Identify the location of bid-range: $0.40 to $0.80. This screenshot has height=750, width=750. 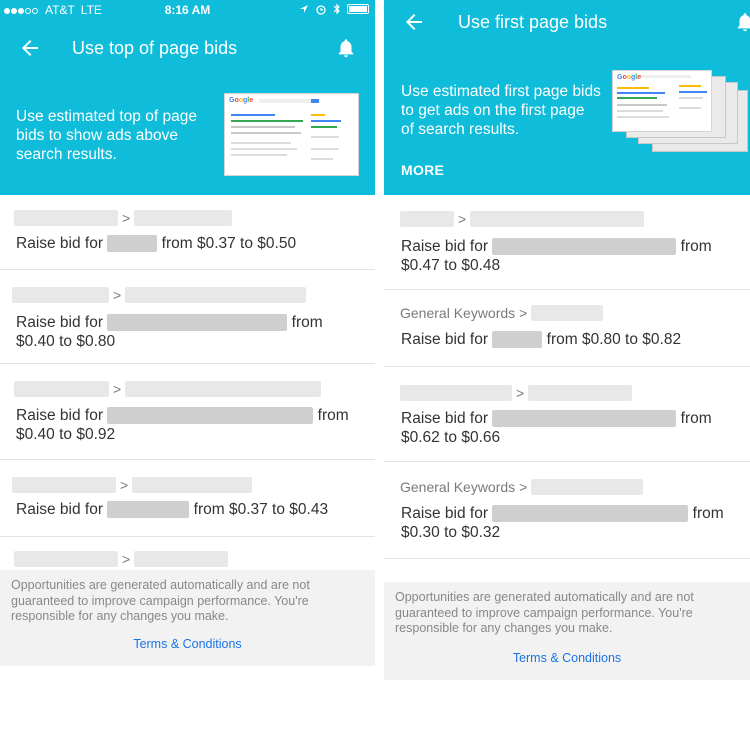
(66, 341).